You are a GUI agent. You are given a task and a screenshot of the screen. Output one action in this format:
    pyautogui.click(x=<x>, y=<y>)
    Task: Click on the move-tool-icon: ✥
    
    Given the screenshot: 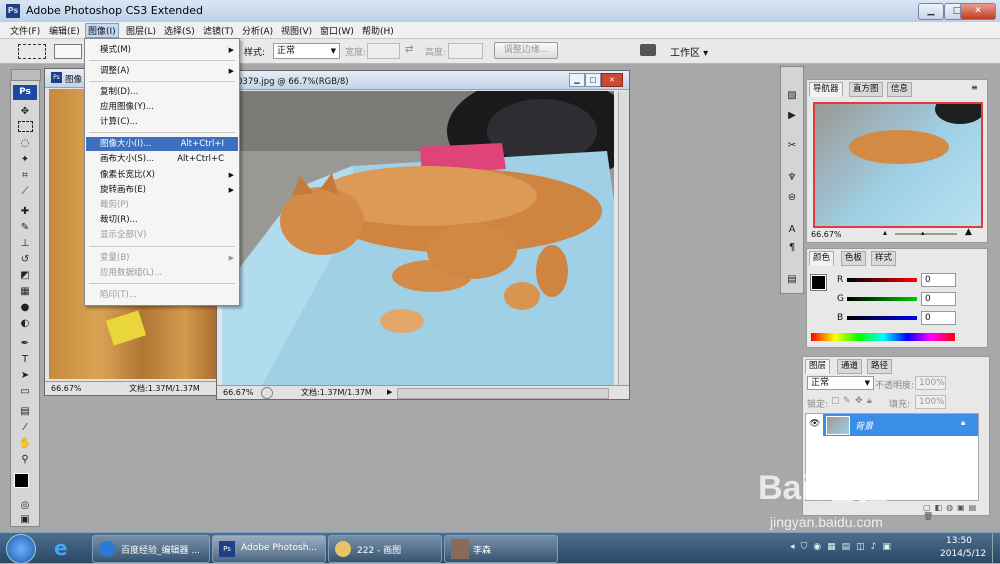 What is the action you would take?
    pyautogui.click(x=25, y=112)
    